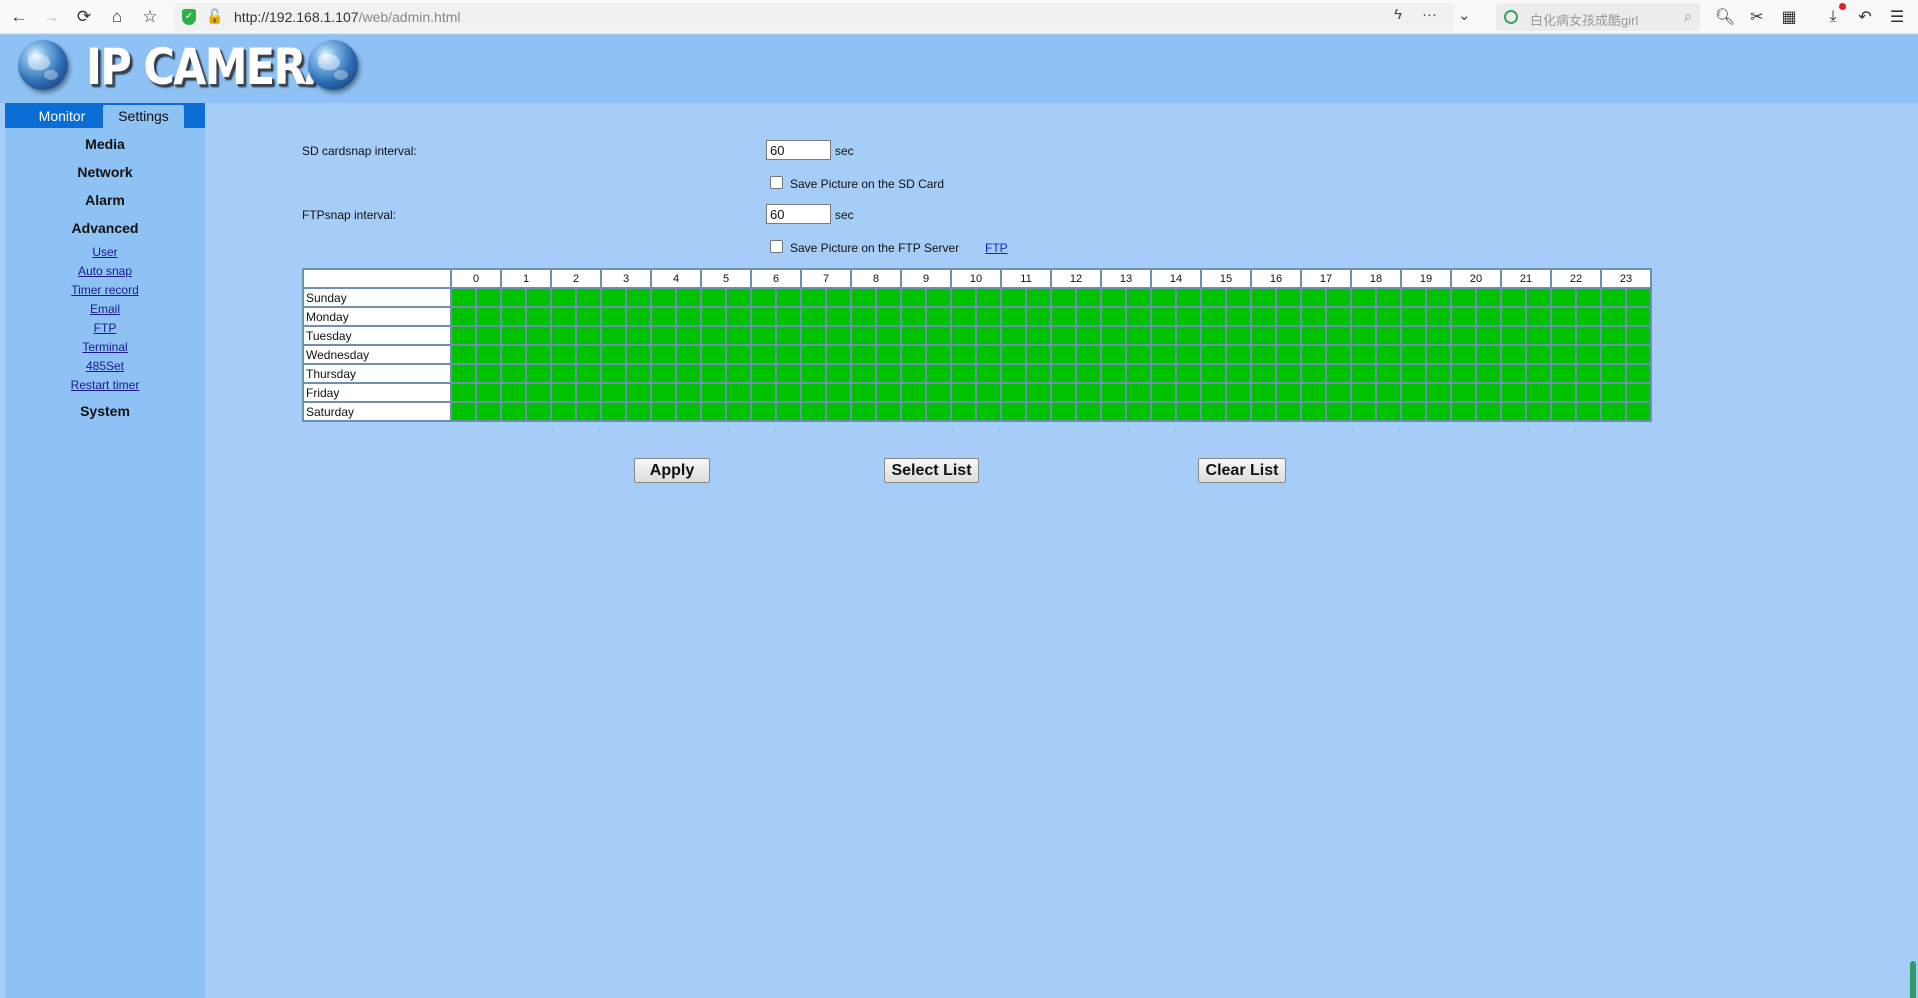  Describe the element at coordinates (776, 182) in the screenshot. I see `sd-save-checkbox` at that location.